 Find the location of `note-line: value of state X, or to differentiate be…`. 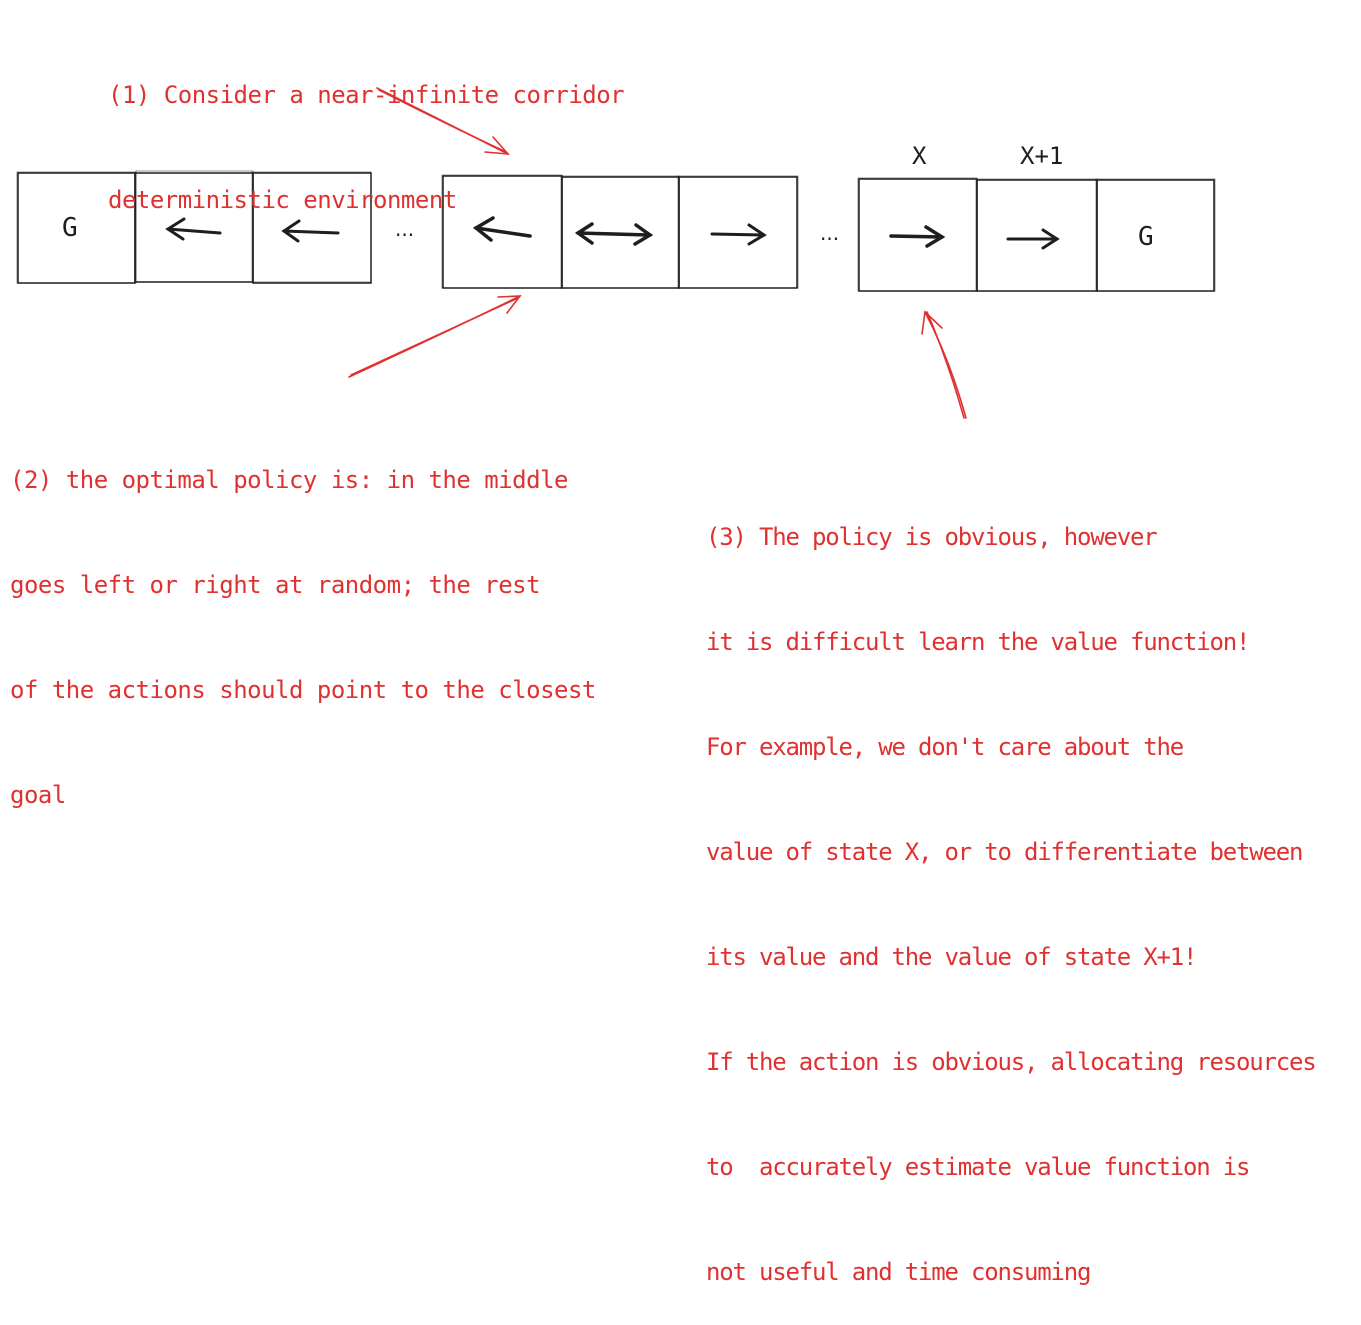

note-line: value of state X, or to differentiate be… is located at coordinates (1004, 852).